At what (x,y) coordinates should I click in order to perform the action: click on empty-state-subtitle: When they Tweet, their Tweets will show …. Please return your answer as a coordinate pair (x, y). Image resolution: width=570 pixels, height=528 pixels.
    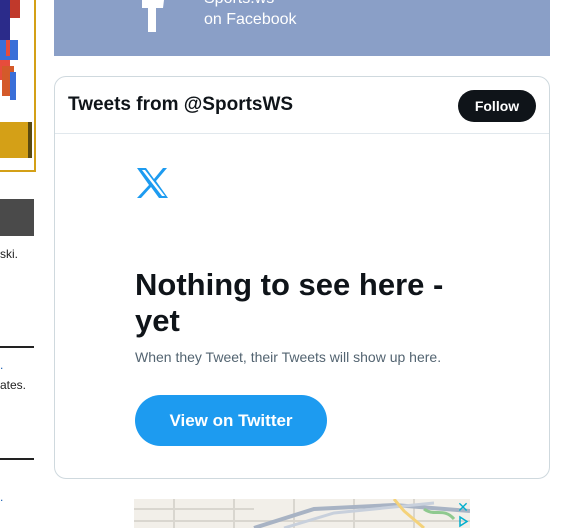
    Looking at the image, I should click on (288, 357).